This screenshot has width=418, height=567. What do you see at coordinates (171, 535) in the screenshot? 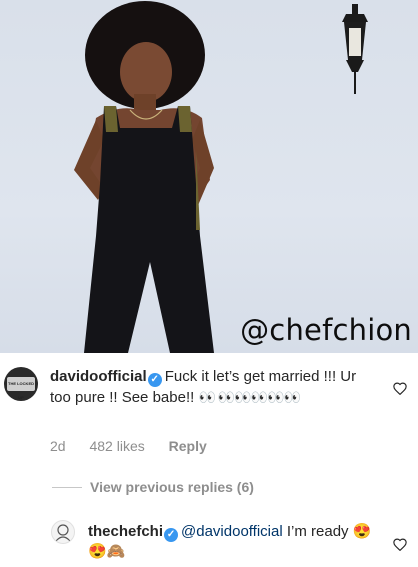
I see `verified-badge-icon: ✓` at bounding box center [171, 535].